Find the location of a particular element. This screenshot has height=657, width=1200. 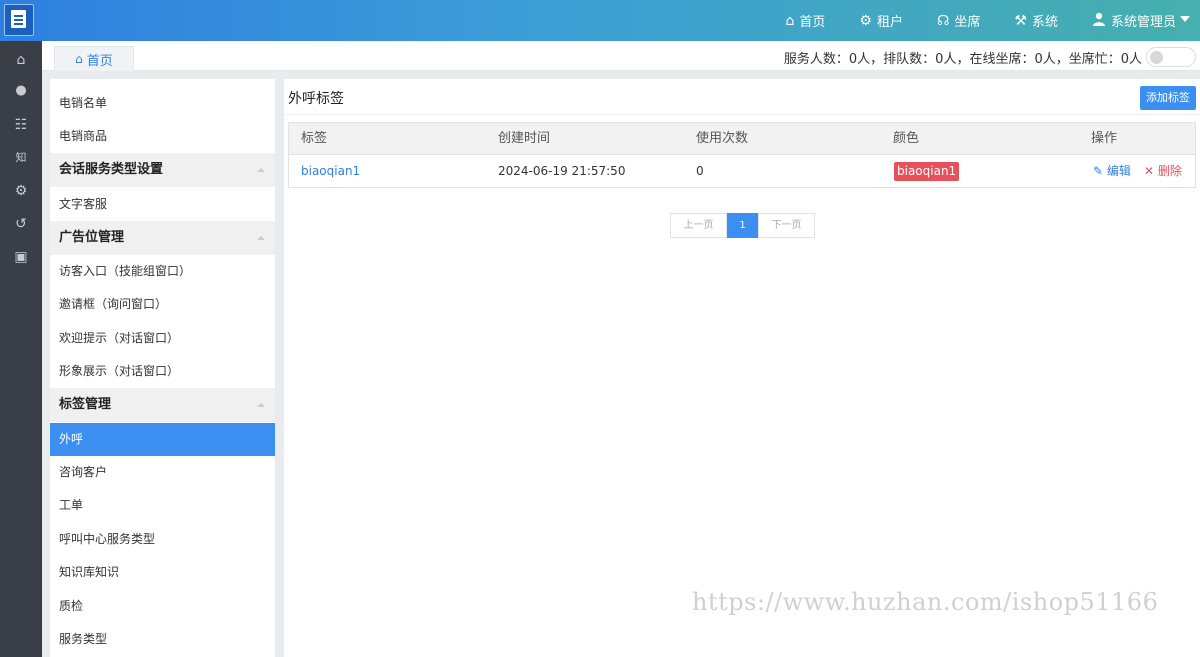

menu-item-call-center-type: 呼叫中心服务类型 is located at coordinates (162, 539).